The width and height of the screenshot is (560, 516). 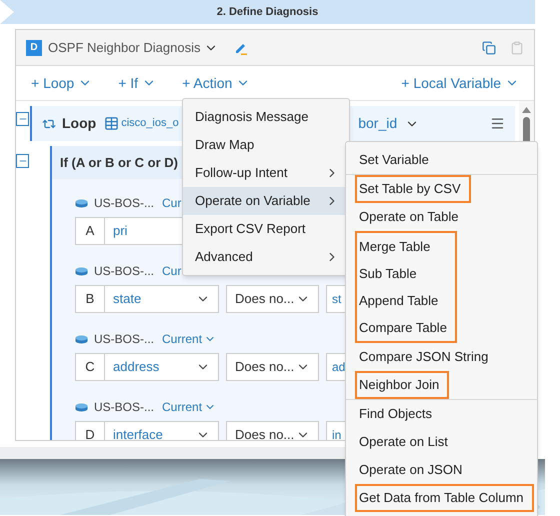 I want to click on value-field: ad, so click(x=335, y=367).